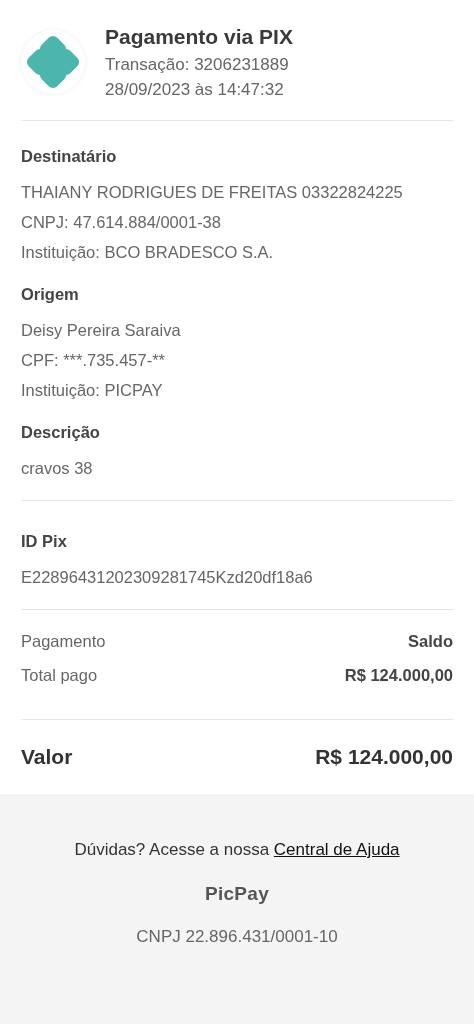 The image size is (474, 1024). What do you see at coordinates (121, 222) in the screenshot?
I see `detail-text: CNPJ: 47.614.884/0001-38` at bounding box center [121, 222].